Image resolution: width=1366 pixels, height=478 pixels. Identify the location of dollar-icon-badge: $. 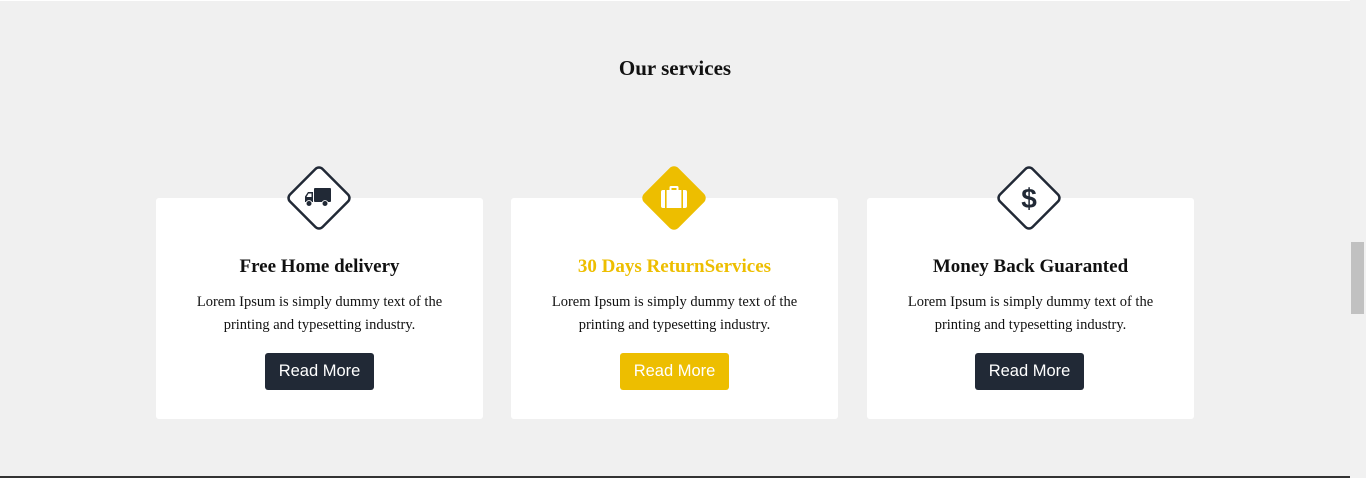
(1029, 198).